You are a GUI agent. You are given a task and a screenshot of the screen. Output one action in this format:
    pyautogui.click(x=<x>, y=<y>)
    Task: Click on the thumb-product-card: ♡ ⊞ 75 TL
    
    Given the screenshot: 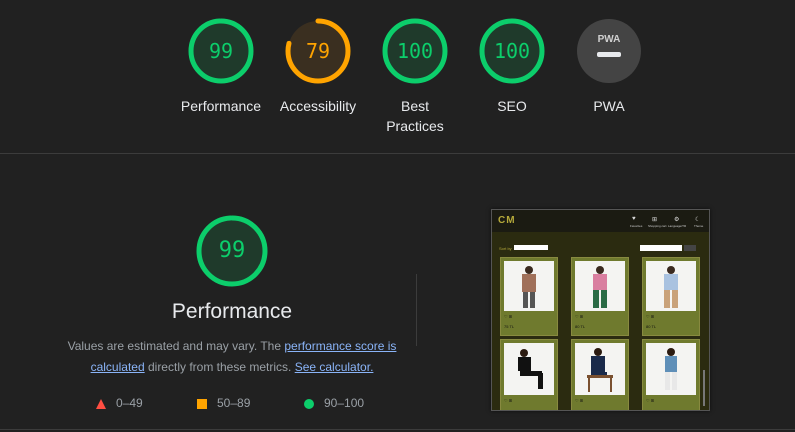 What is the action you would take?
    pyautogui.click(x=529, y=296)
    